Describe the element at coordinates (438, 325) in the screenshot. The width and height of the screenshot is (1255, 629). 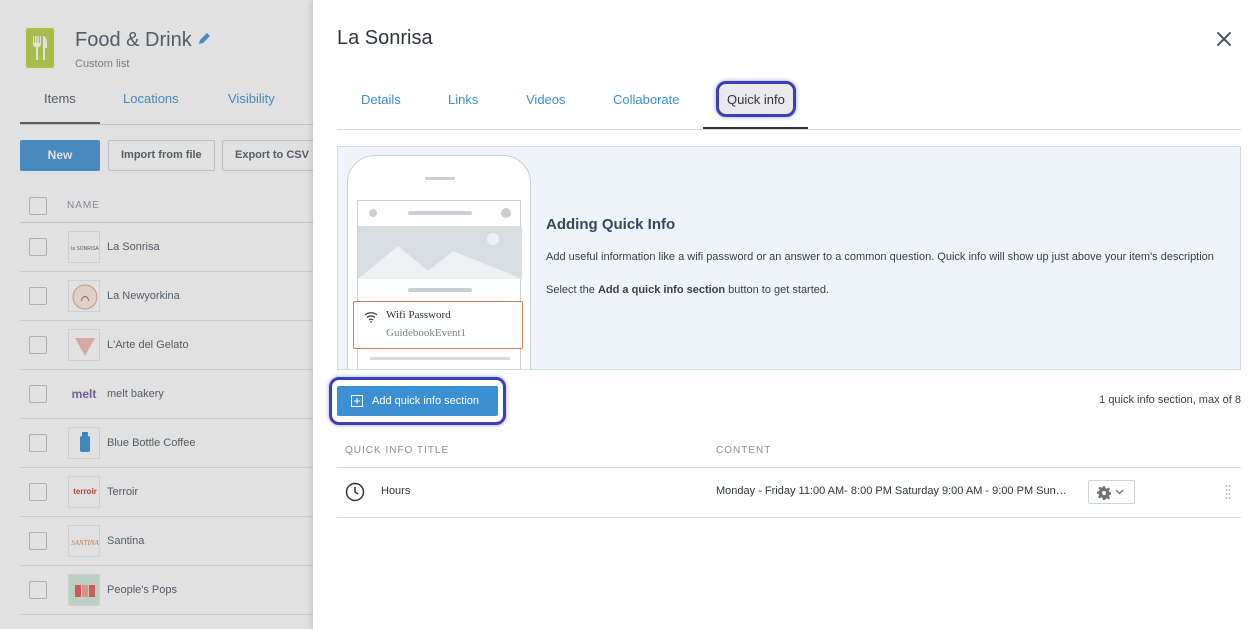
I see `wifi-password-card: Wifi Password GuidebookEvent1` at that location.